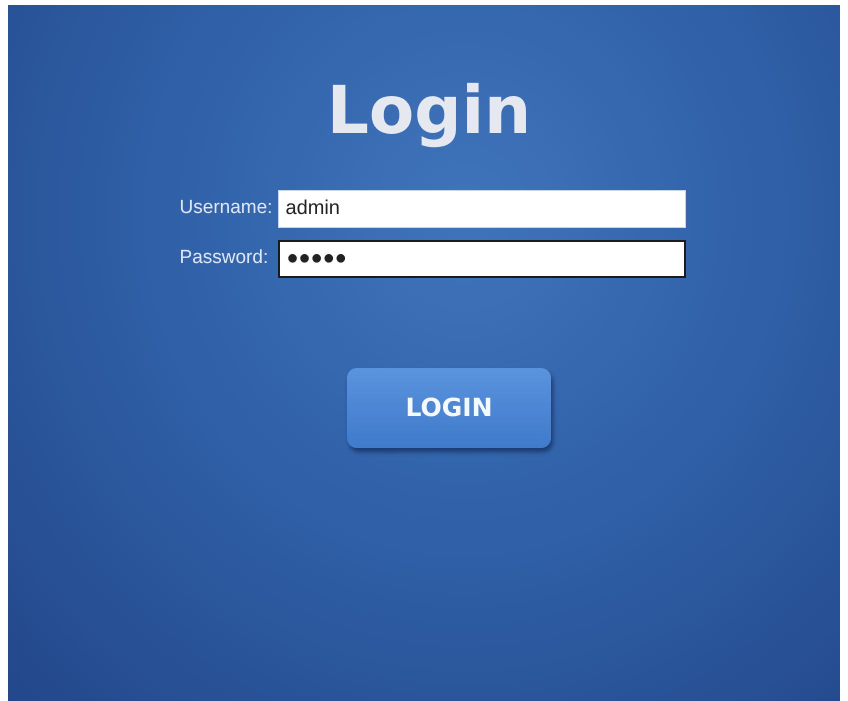  I want to click on input-field: ●●●●●, so click(482, 259).